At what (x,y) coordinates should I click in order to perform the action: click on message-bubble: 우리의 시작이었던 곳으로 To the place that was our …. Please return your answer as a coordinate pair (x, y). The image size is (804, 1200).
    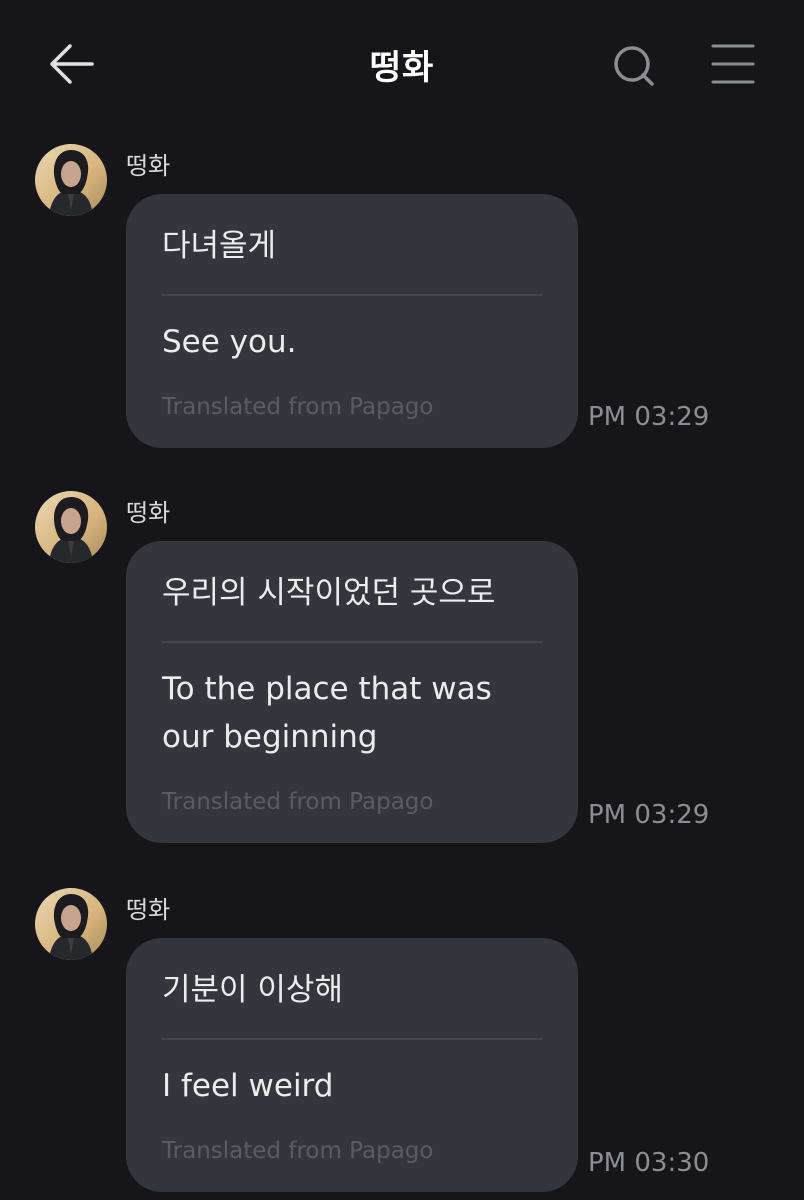
    Looking at the image, I should click on (352, 692).